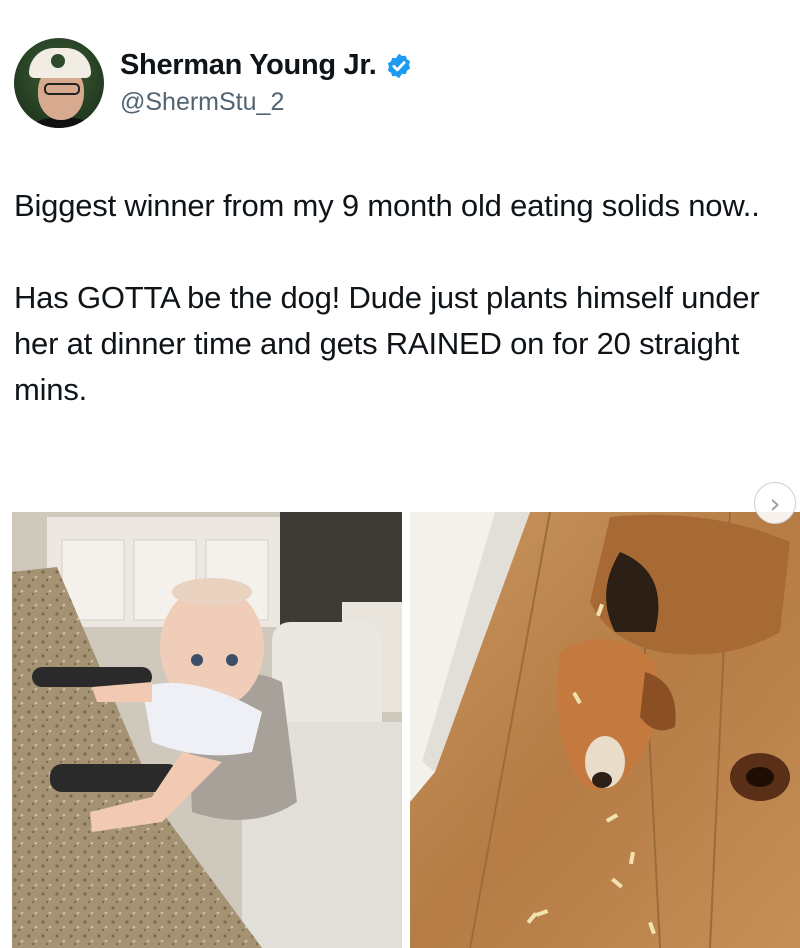 The width and height of the screenshot is (800, 948). I want to click on chevron-right-icon: ›, so click(775, 503).